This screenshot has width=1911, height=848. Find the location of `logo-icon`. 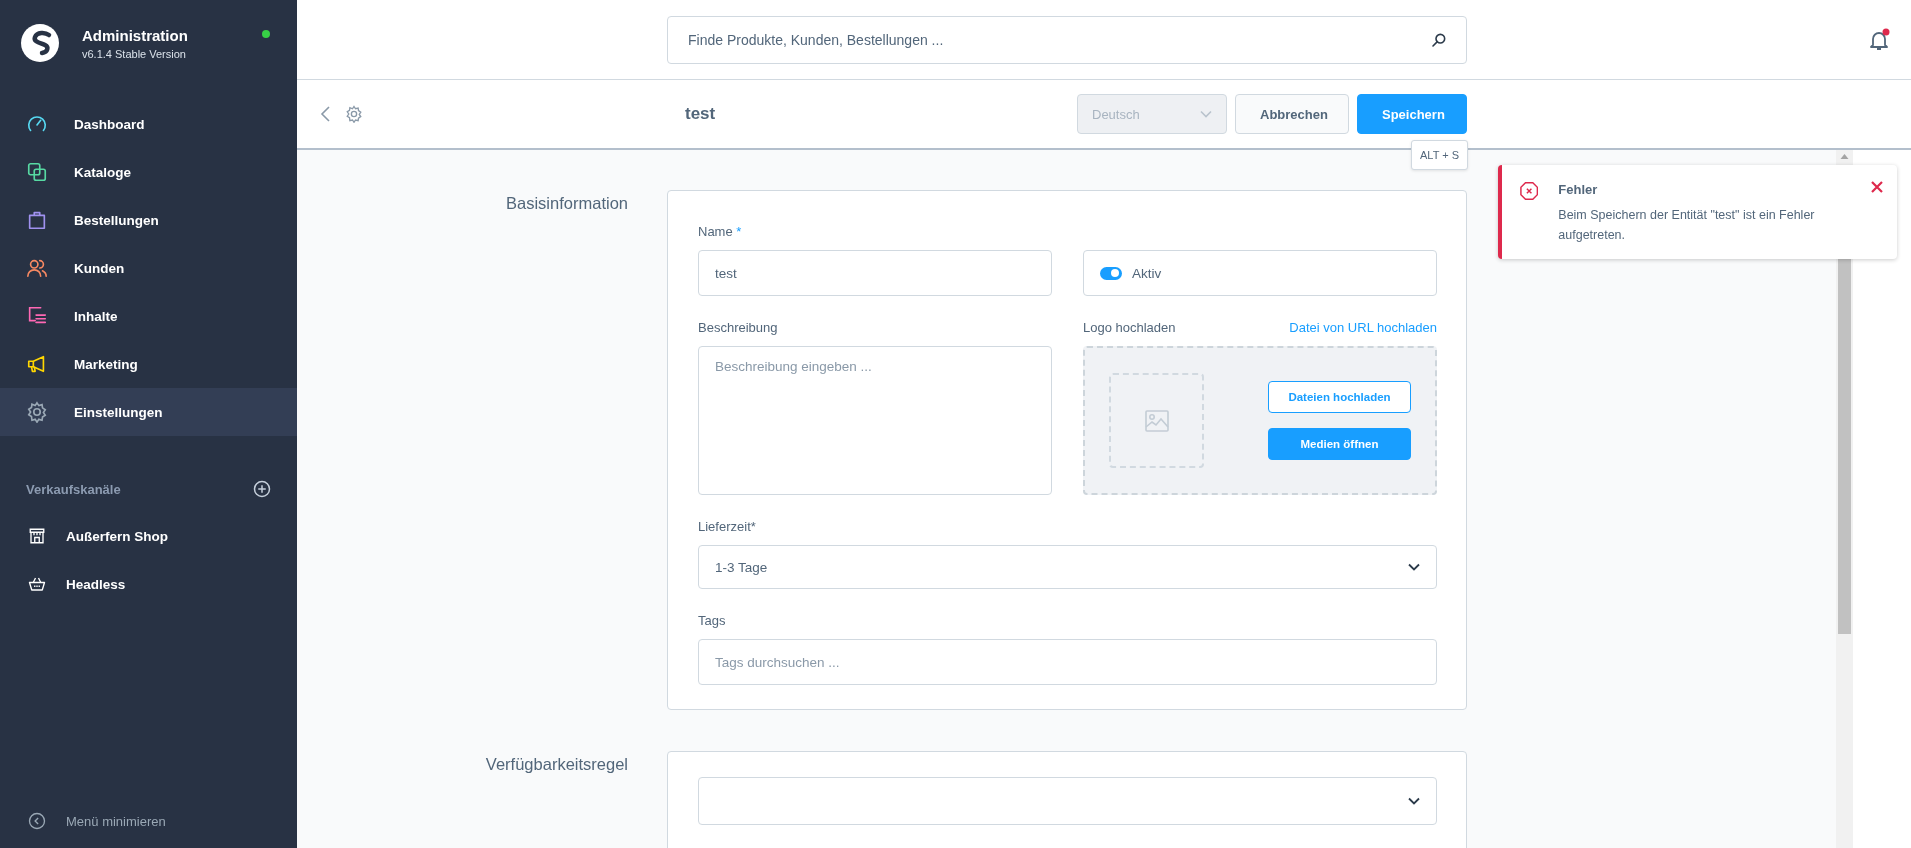

logo-icon is located at coordinates (40, 43).